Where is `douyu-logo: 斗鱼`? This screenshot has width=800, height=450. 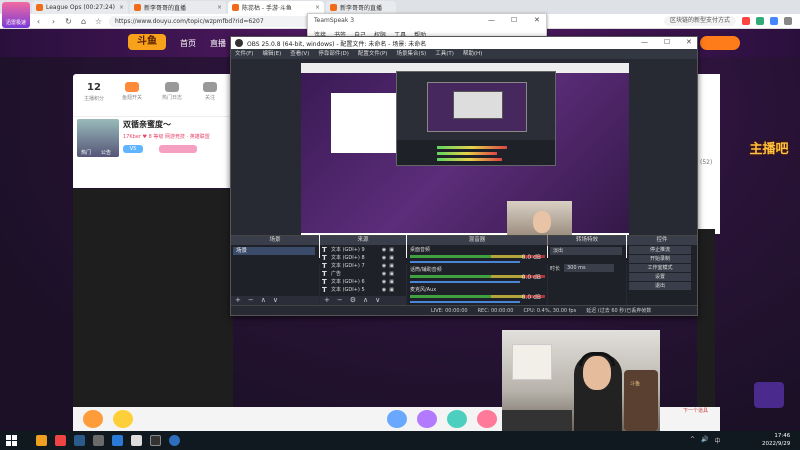
douyu-logo: 斗鱼 is located at coordinates (147, 42).